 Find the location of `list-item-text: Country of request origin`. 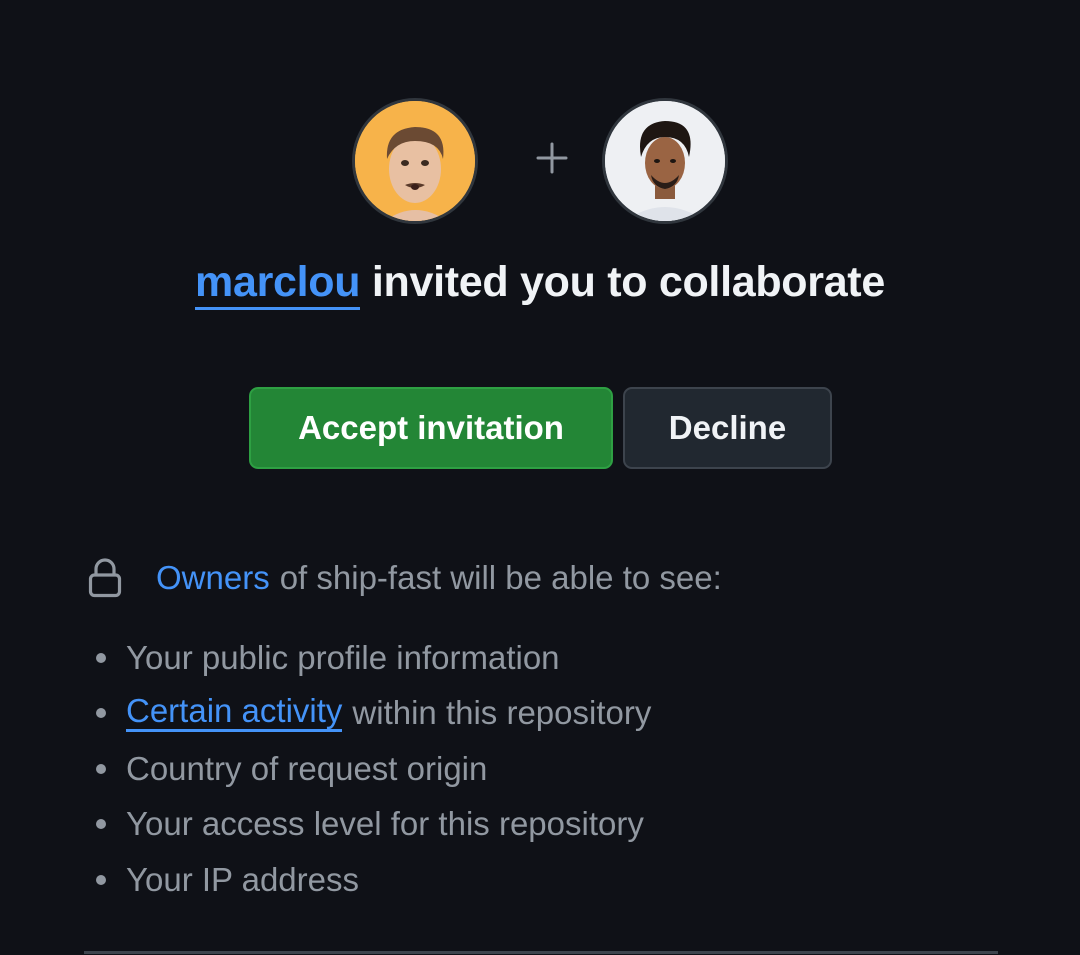

list-item-text: Country of request origin is located at coordinates (307, 768).